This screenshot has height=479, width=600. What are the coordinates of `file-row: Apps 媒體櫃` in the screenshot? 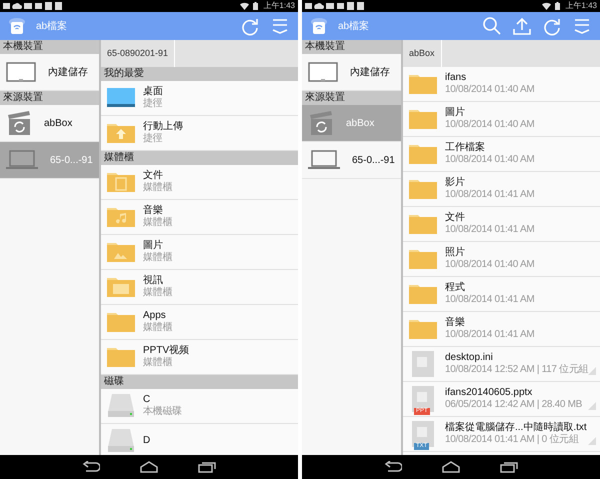 It's located at (199, 322).